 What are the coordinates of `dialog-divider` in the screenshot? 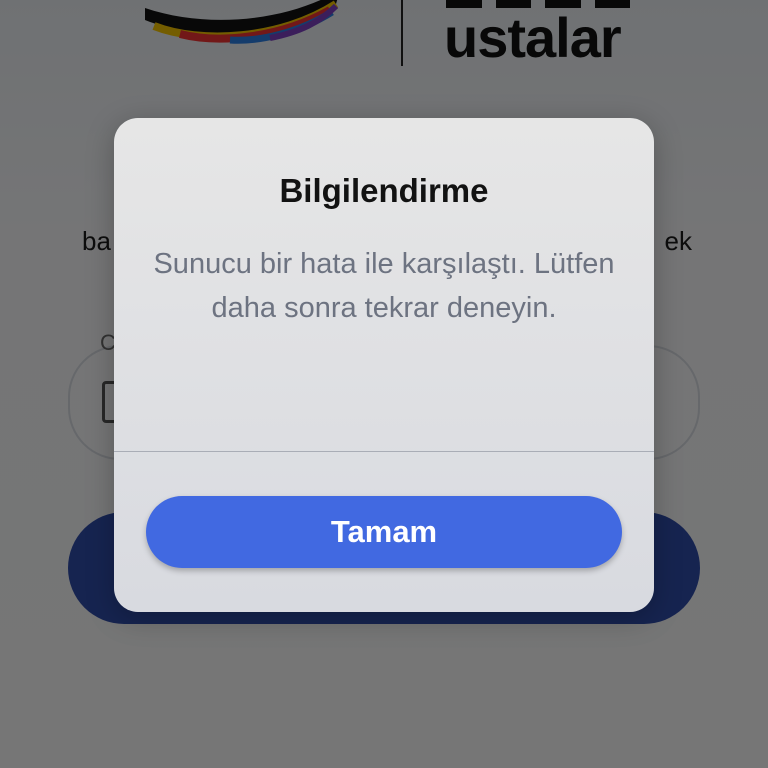 It's located at (384, 451).